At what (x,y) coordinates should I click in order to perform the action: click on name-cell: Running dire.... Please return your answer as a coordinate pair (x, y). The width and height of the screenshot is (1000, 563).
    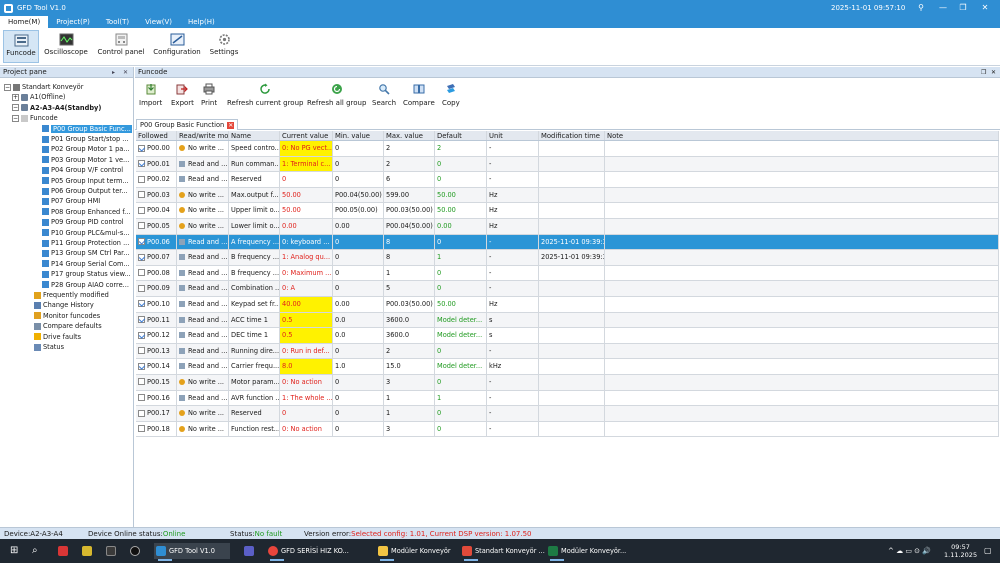
    Looking at the image, I should click on (254, 351).